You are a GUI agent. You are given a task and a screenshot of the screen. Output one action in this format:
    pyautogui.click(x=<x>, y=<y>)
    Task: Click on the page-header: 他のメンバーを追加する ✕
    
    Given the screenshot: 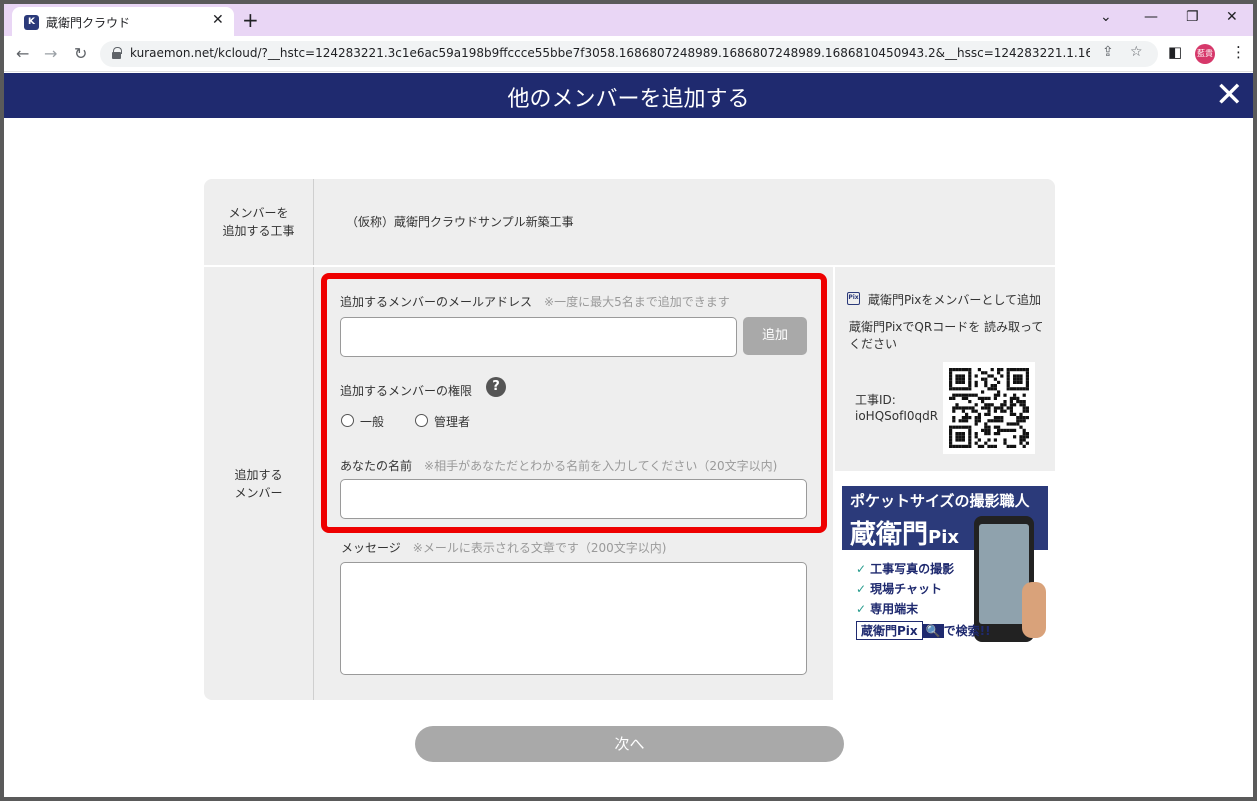 What is the action you would take?
    pyautogui.click(x=628, y=95)
    